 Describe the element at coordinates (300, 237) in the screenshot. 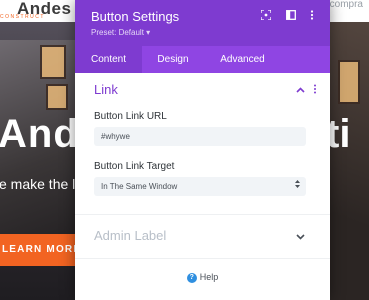

I see `chevron-down-icon` at that location.